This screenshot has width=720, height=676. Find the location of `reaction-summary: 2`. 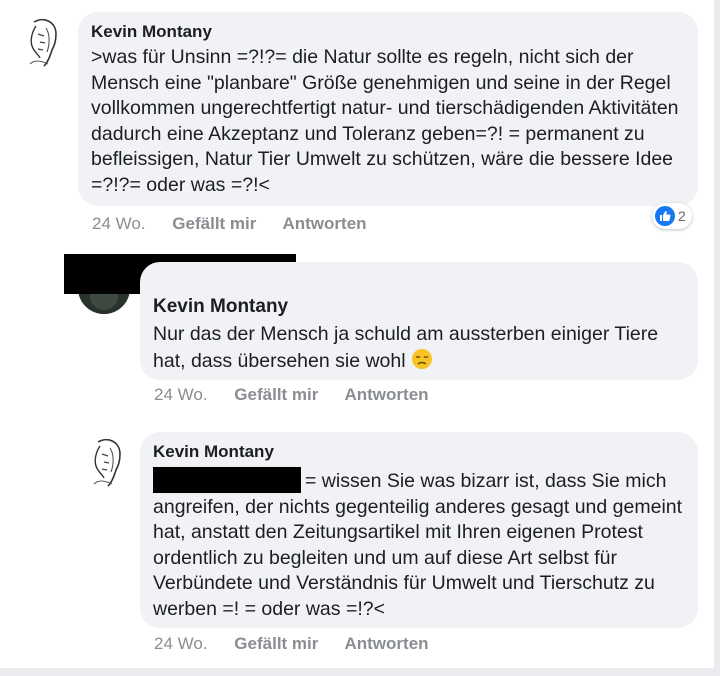

reaction-summary: 2 is located at coordinates (672, 216).